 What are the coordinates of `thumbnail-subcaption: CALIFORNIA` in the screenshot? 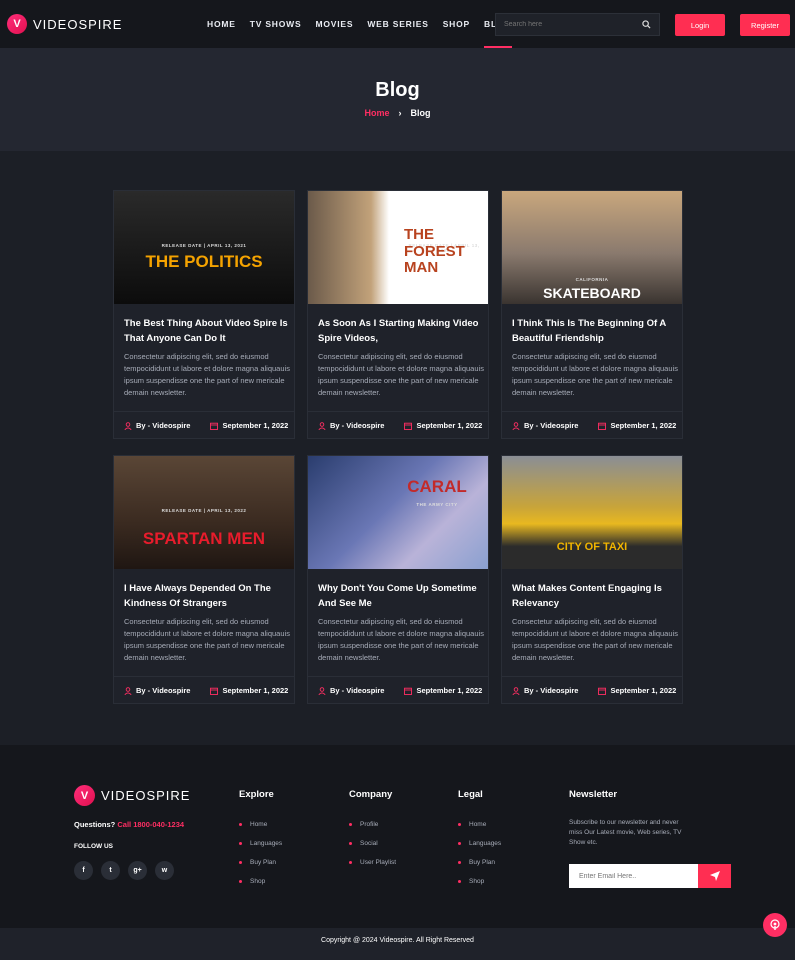 It's located at (592, 279).